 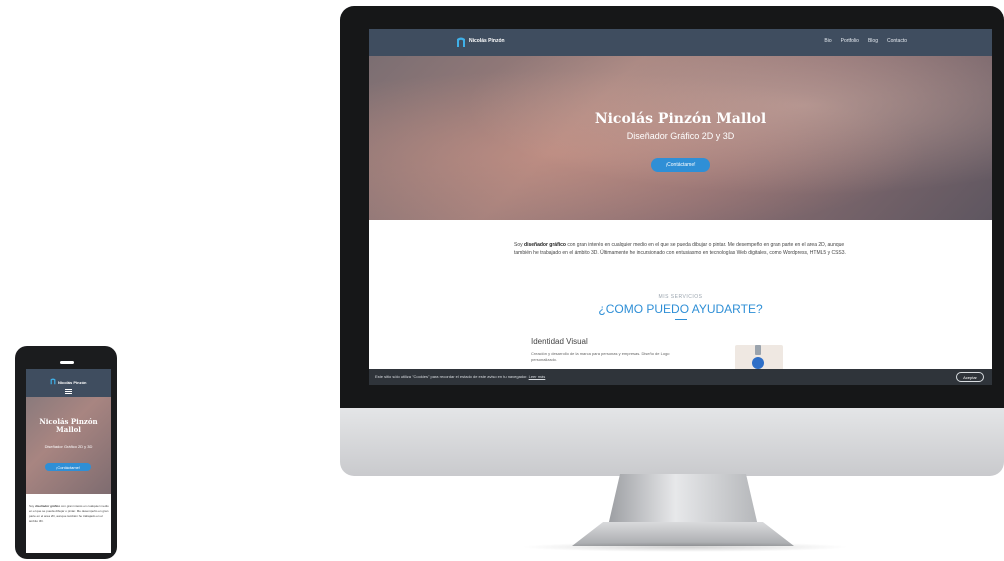 I want to click on nav-item-bio: Bio, so click(x=827, y=41).